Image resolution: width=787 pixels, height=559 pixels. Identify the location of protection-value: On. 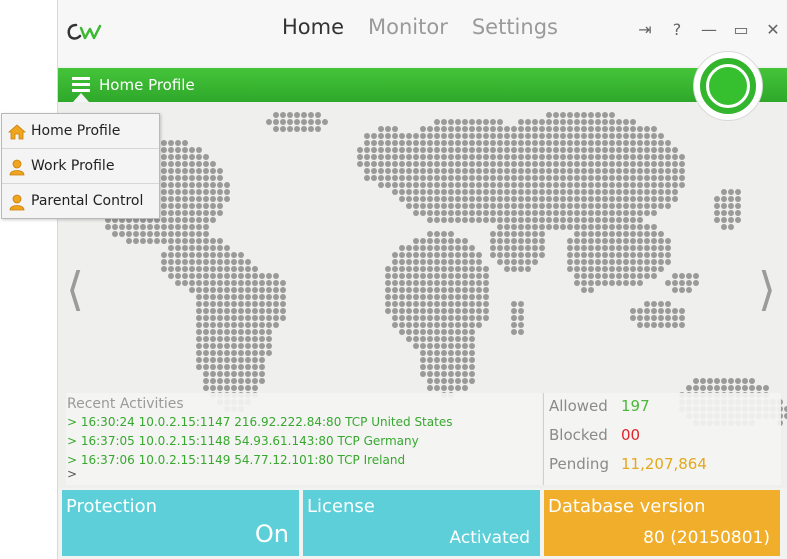
(271, 534).